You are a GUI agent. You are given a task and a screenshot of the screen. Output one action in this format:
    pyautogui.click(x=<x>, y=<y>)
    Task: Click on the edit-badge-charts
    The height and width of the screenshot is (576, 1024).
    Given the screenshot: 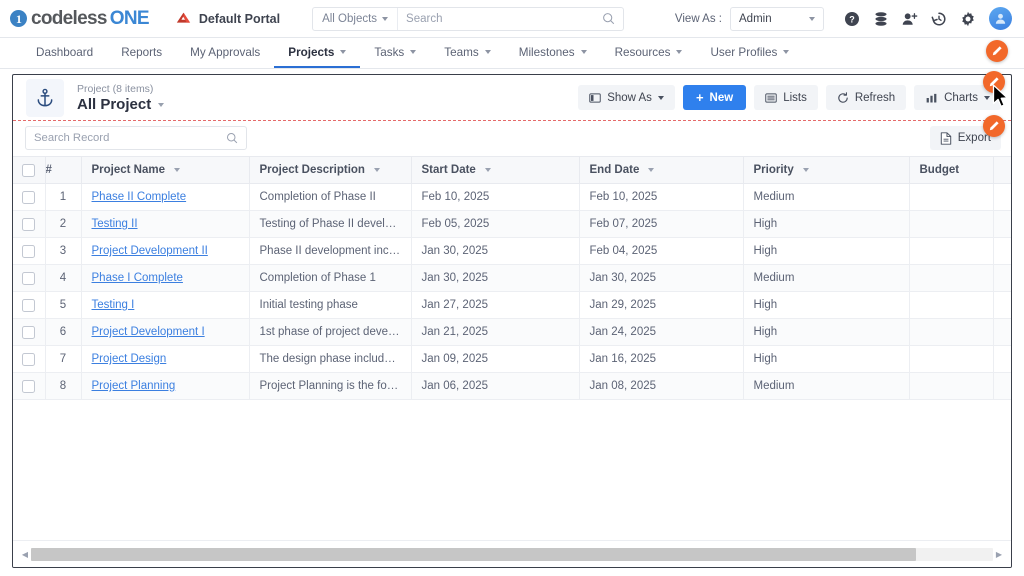 What is the action you would take?
    pyautogui.click(x=994, y=82)
    